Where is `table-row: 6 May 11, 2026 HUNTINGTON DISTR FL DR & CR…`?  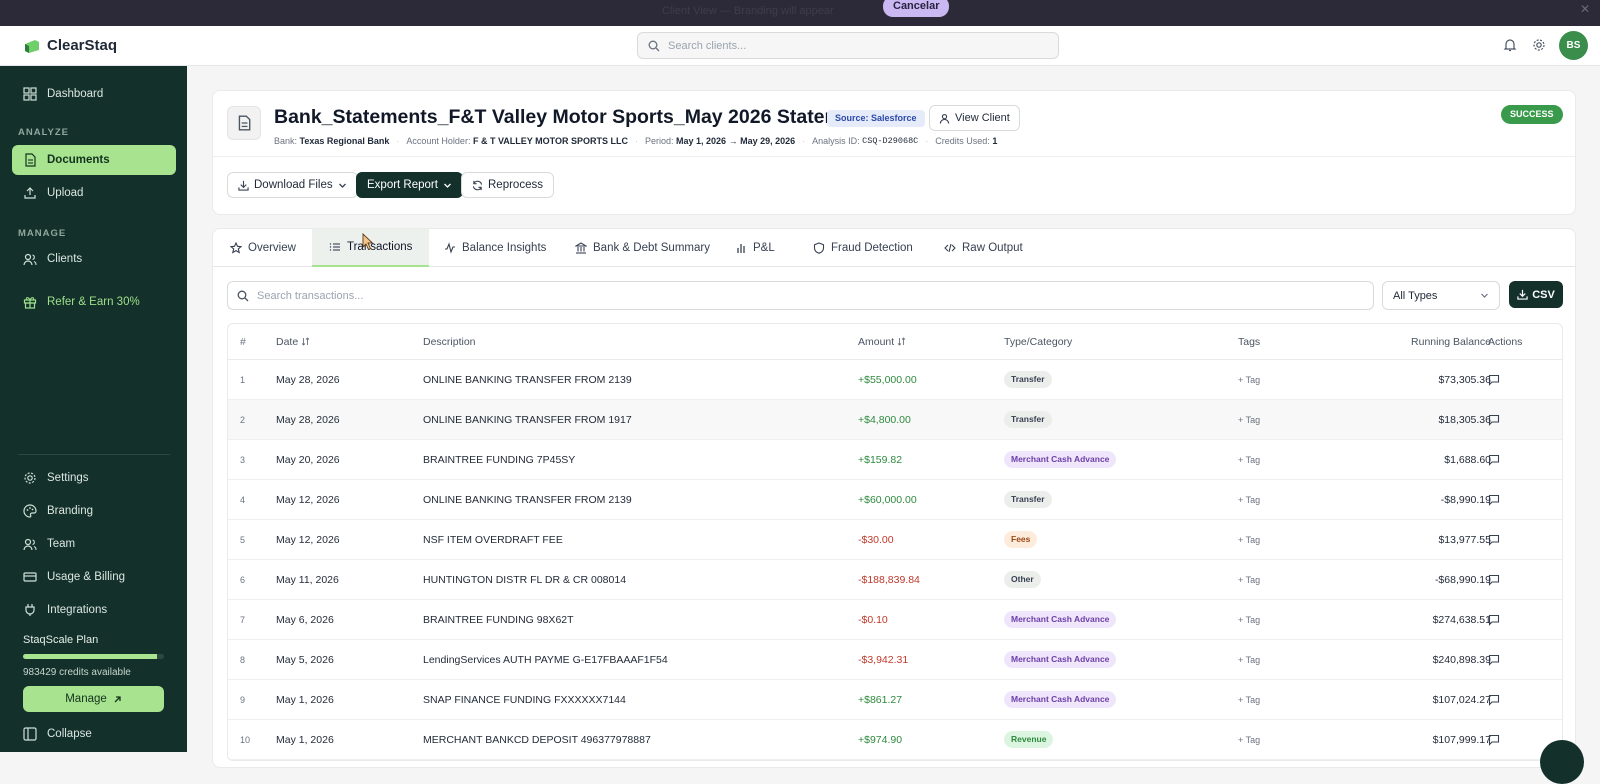
table-row: 6 May 11, 2026 HUNTINGTON DISTR FL DR & CR… is located at coordinates (895, 580).